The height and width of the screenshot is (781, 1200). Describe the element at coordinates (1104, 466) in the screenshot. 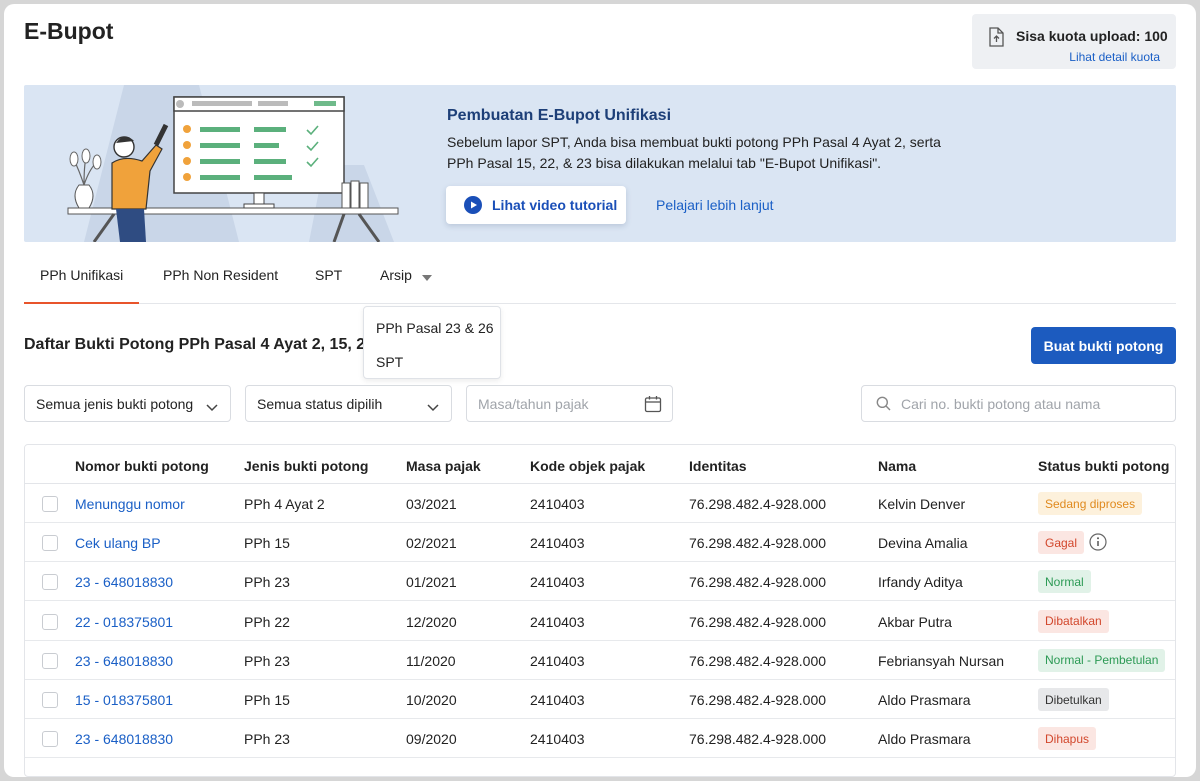

I see `header-status: Status bukti potong` at that location.